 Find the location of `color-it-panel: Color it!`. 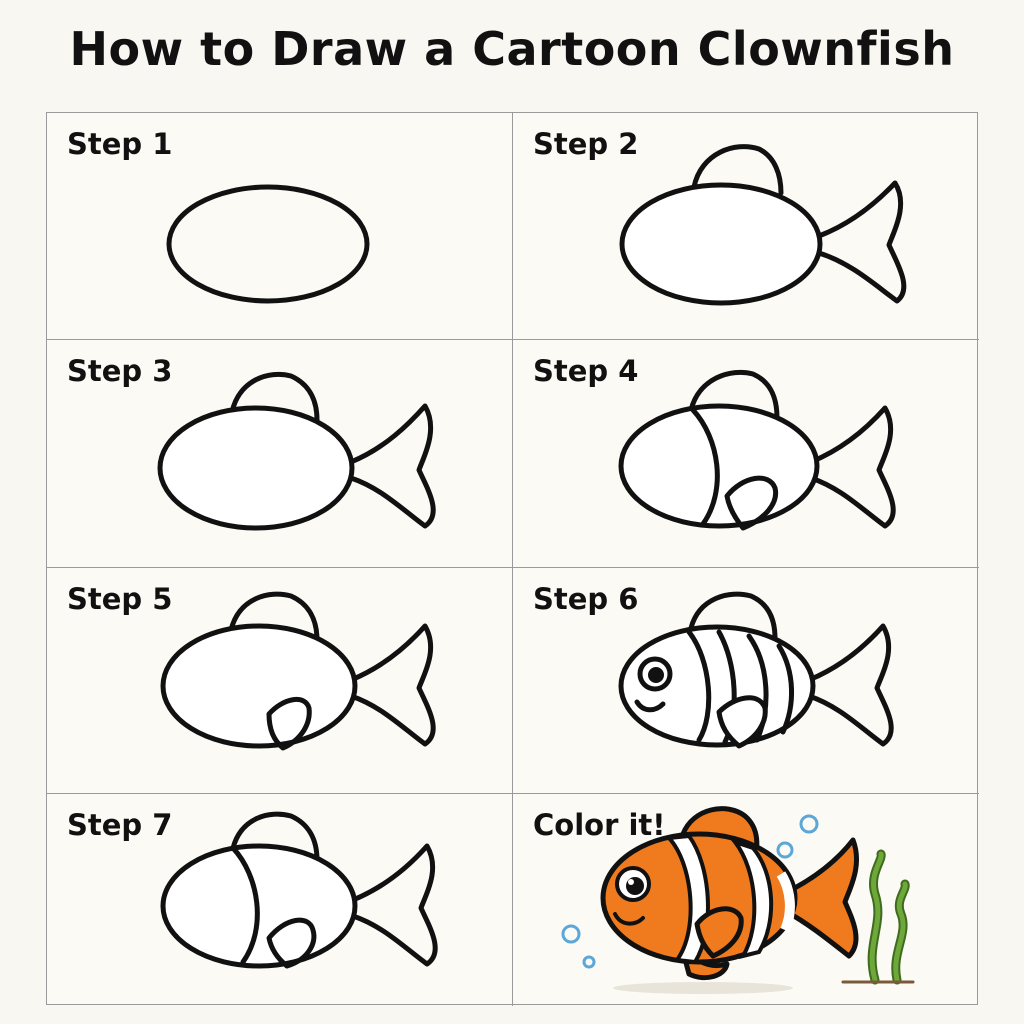

color-it-panel: Color it! is located at coordinates (746, 900).